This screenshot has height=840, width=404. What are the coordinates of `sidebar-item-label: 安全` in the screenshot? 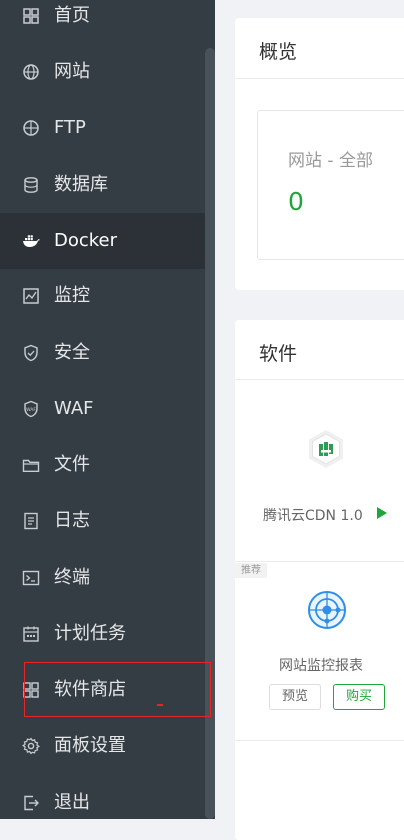 It's located at (72, 352).